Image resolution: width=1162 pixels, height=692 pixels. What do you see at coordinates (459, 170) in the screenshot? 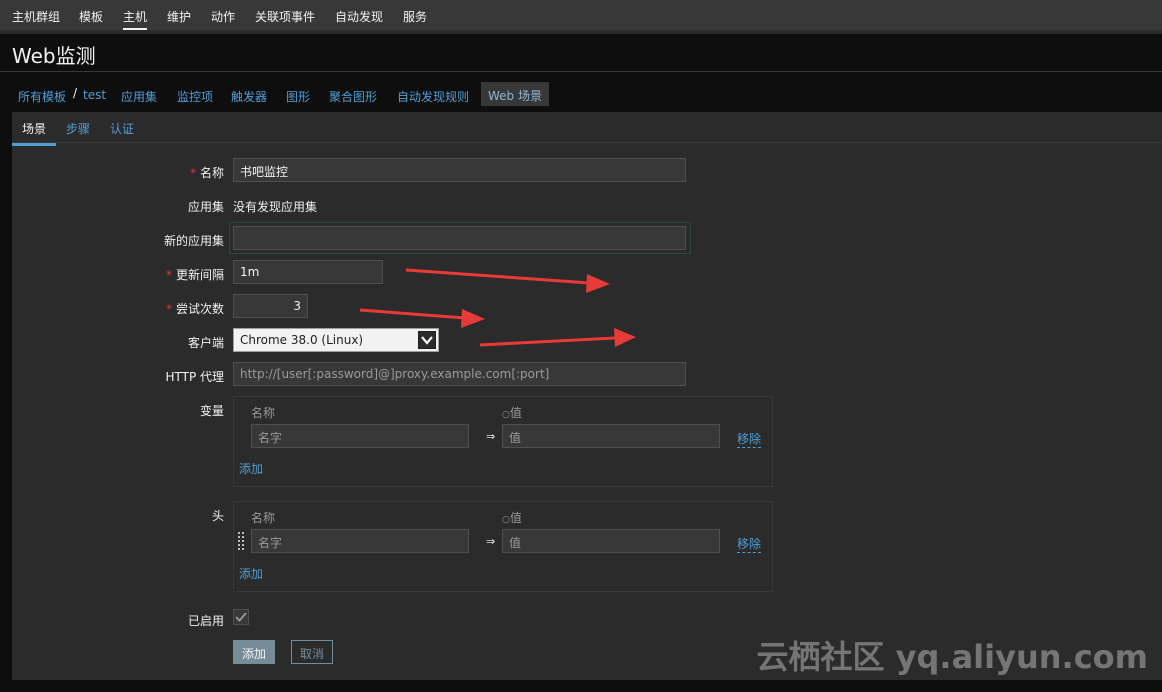
I see `name-input: 书吧监控` at bounding box center [459, 170].